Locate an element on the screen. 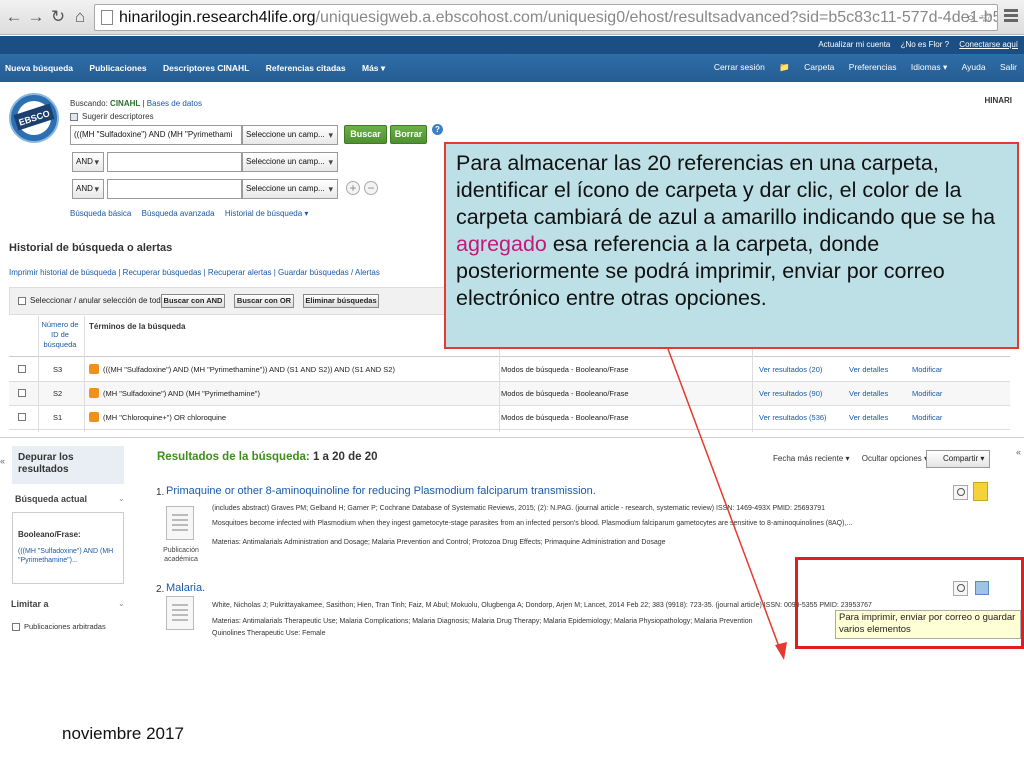 The width and height of the screenshot is (1024, 768). nav-publications: Publicaciones is located at coordinates (117, 68).